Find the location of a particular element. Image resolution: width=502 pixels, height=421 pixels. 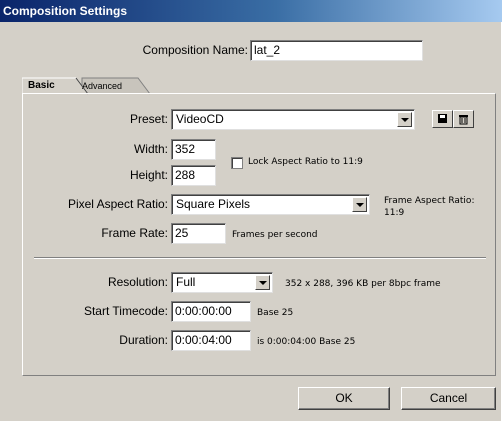

tab-basic: Basic is located at coordinates (41, 85).